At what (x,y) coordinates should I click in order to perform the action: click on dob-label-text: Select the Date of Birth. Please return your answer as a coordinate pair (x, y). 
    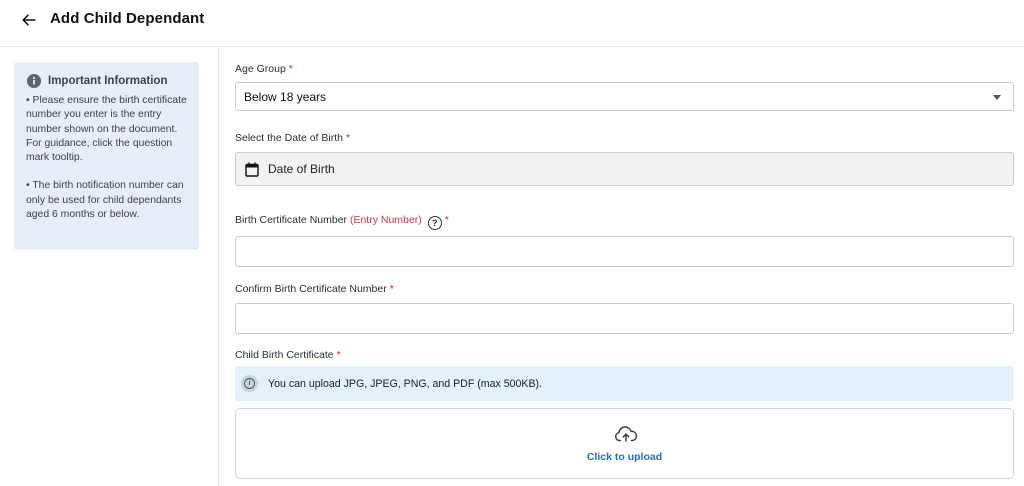
    Looking at the image, I should click on (289, 138).